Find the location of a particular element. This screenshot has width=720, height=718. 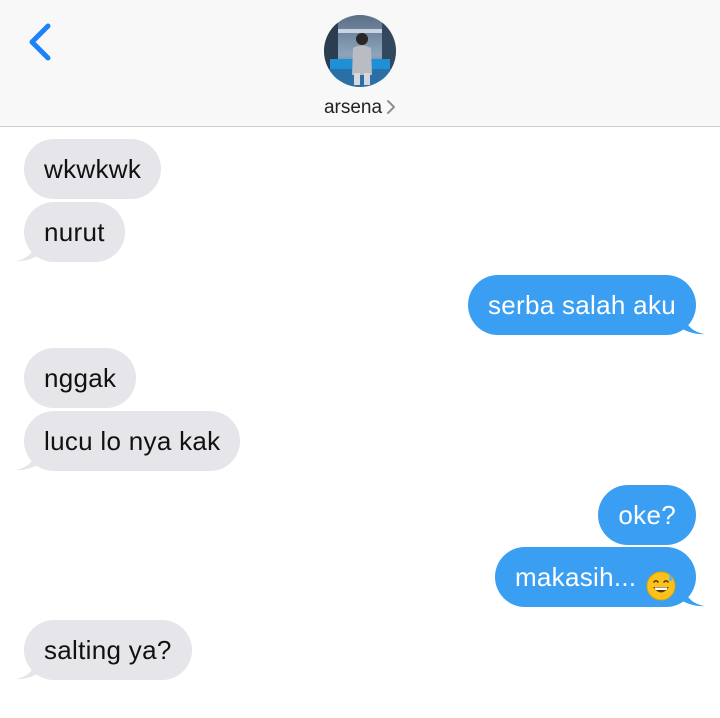

message-bubble-received: nggak is located at coordinates (80, 378).